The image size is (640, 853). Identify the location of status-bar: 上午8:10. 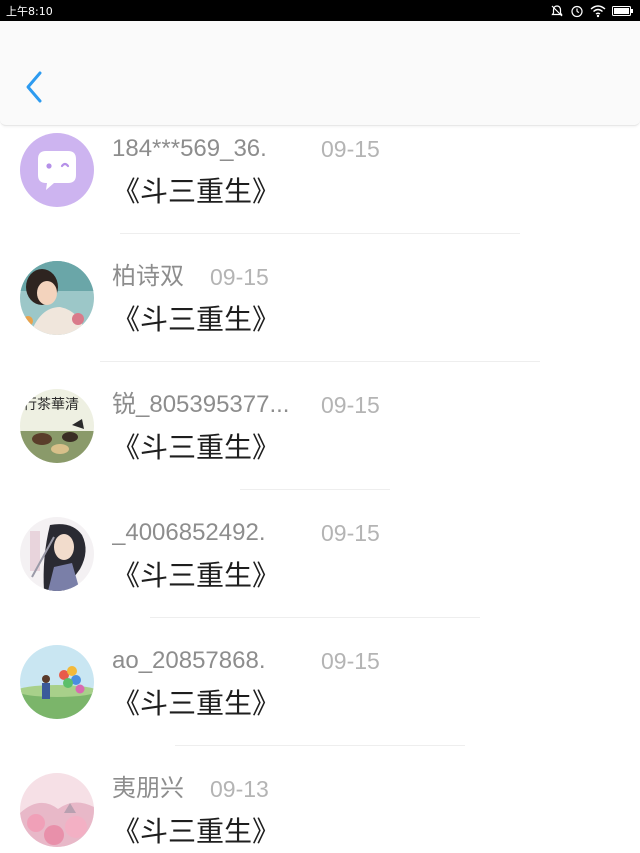
(320, 10).